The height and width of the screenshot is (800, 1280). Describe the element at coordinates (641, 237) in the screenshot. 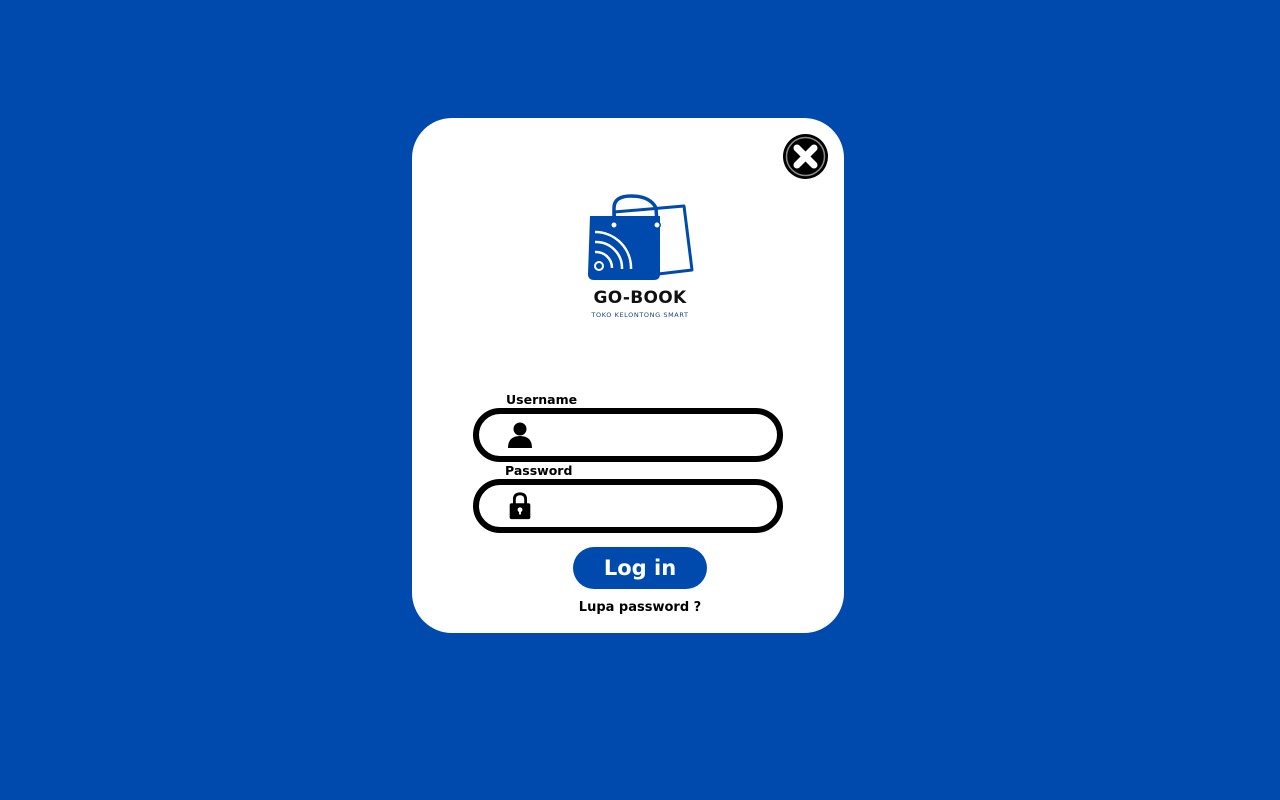

I see `shopping-bag-logo` at that location.